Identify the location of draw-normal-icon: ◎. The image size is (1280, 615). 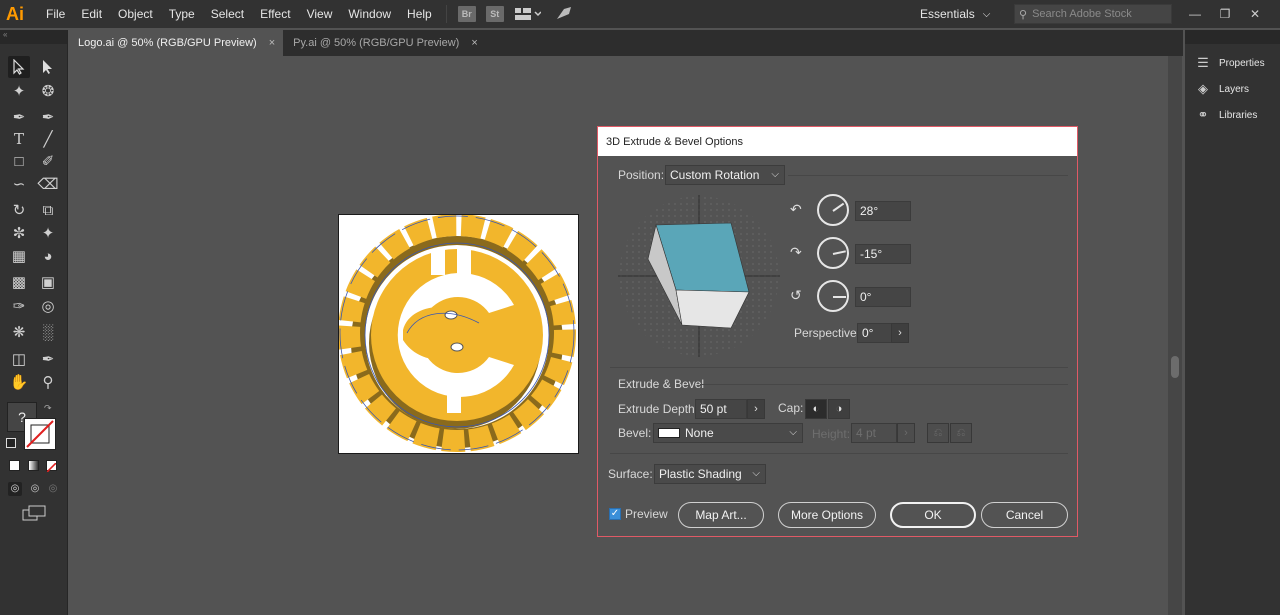
(15, 489).